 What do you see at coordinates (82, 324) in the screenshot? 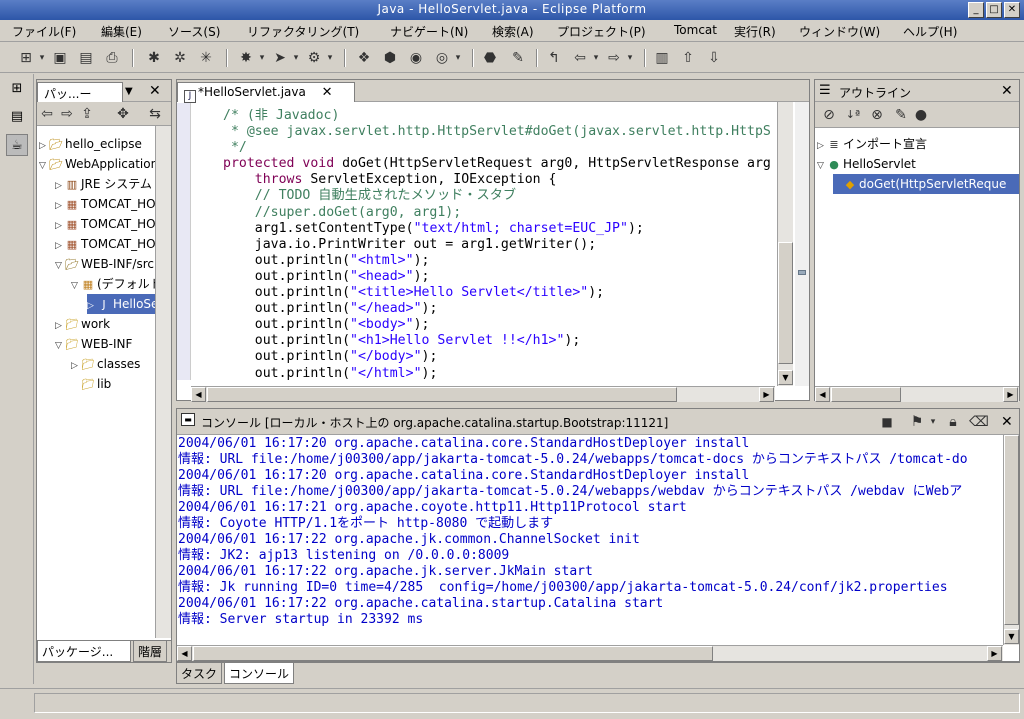
I see `package-tree-item: ▷ 📁︎ work` at bounding box center [82, 324].